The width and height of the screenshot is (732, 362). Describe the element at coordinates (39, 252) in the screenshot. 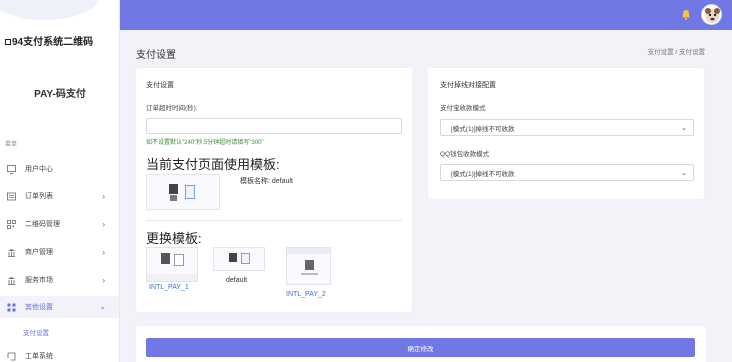

I see `sidebar-item-label: 商户管理` at that location.